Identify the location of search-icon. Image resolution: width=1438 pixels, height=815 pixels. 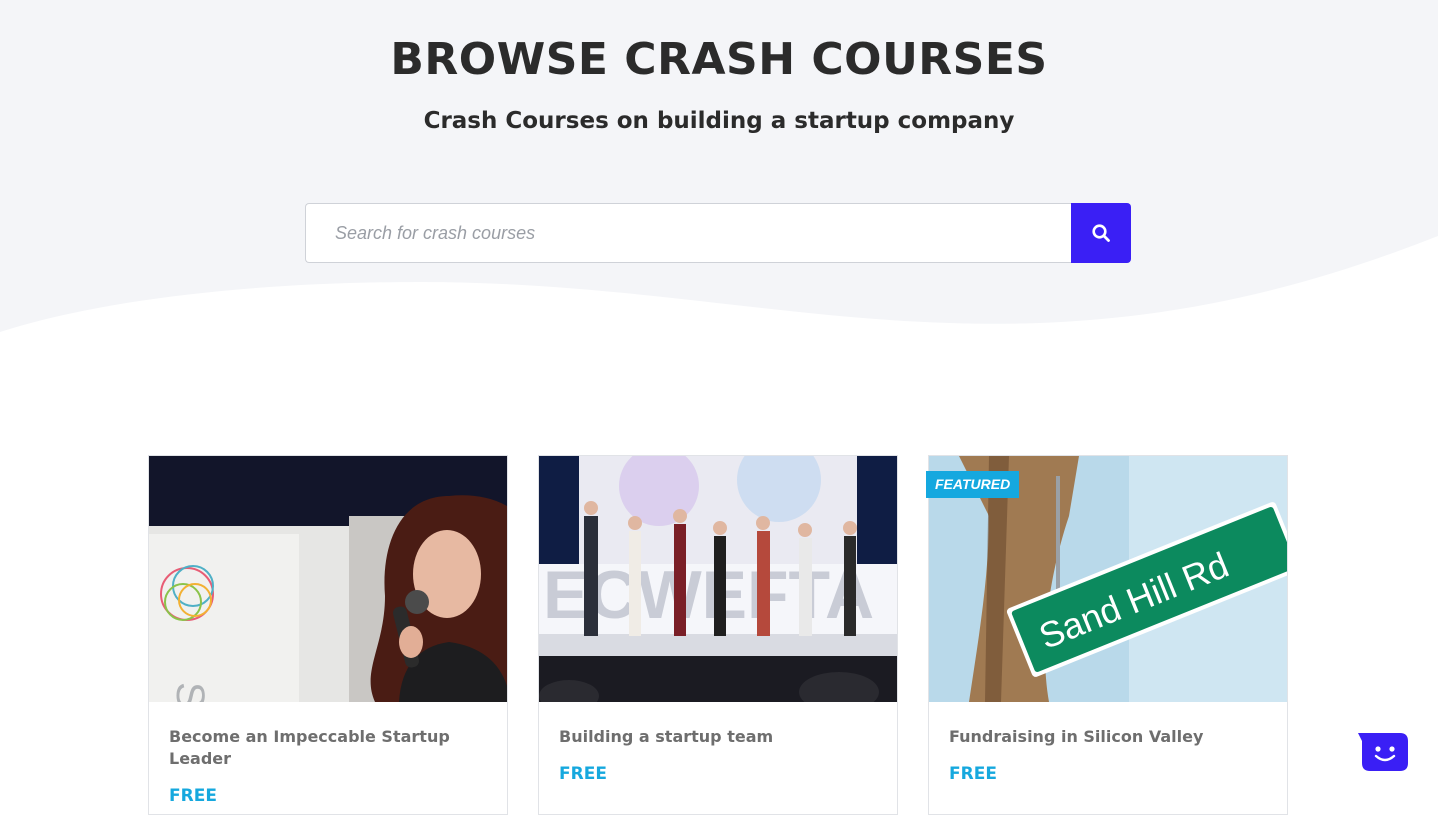
(1101, 233).